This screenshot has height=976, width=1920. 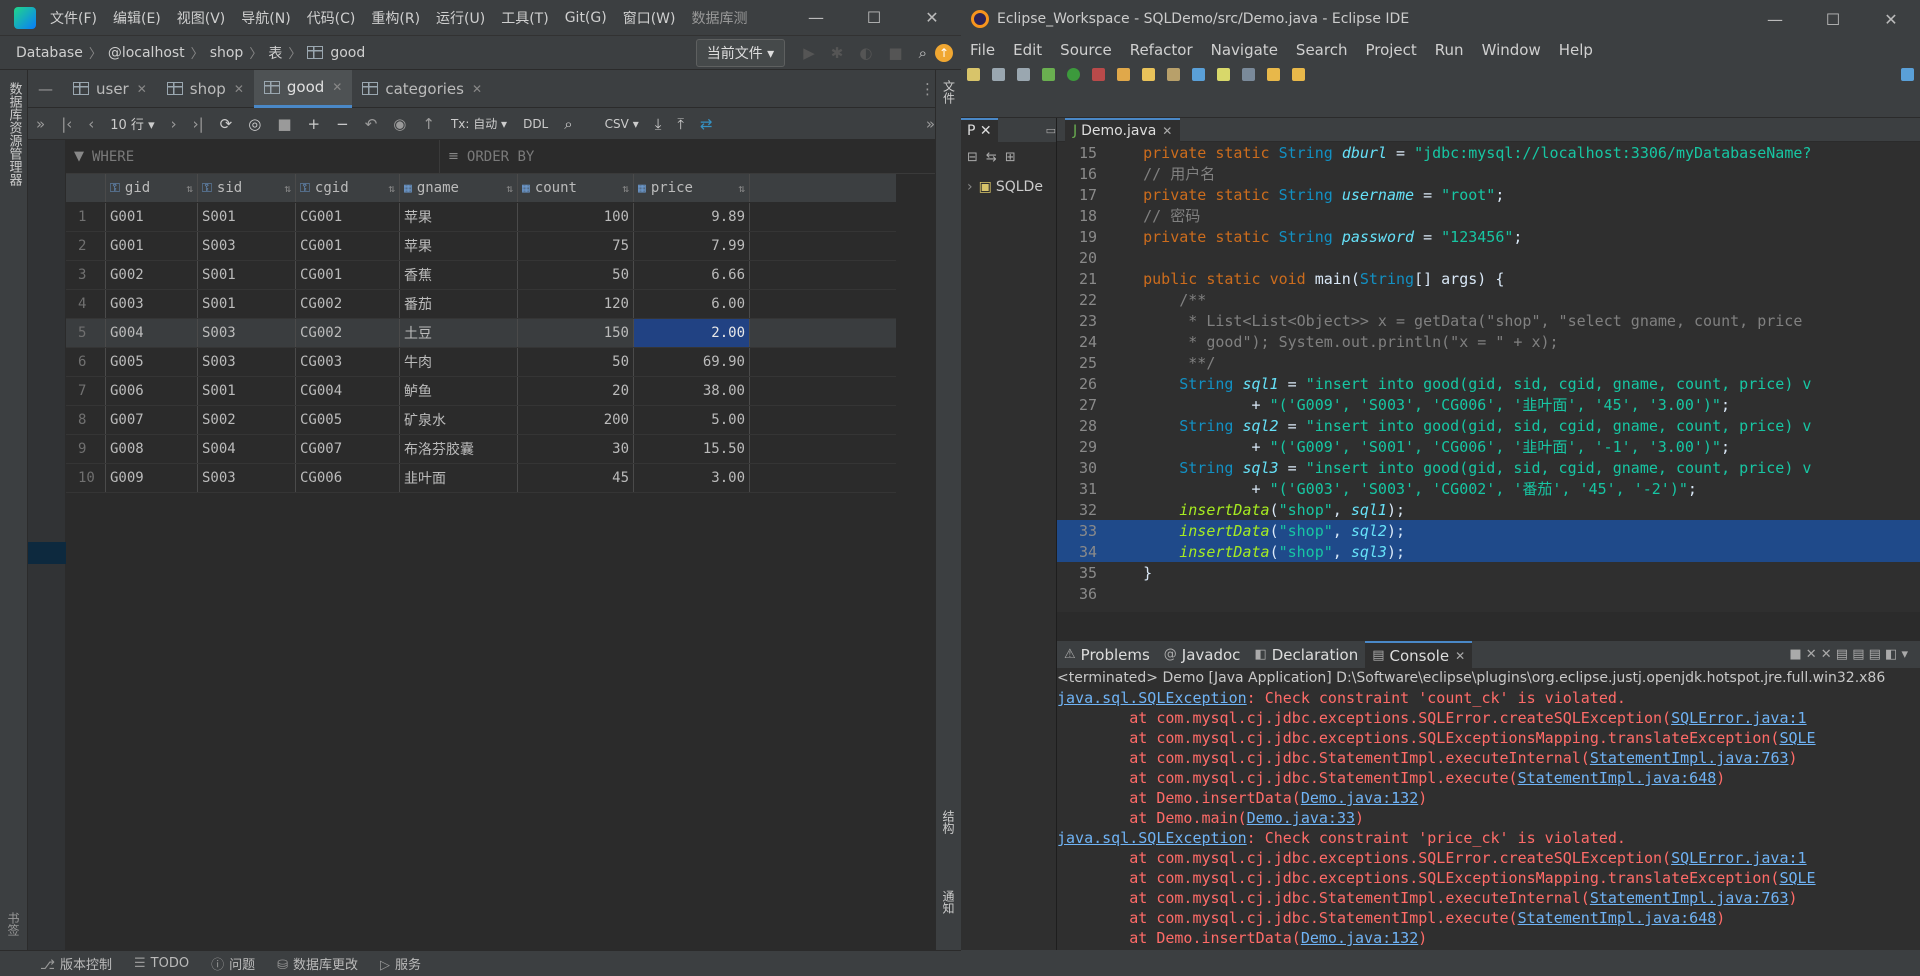 What do you see at coordinates (927, 89) in the screenshot?
I see `more-tabs-icon: ⋮` at bounding box center [927, 89].